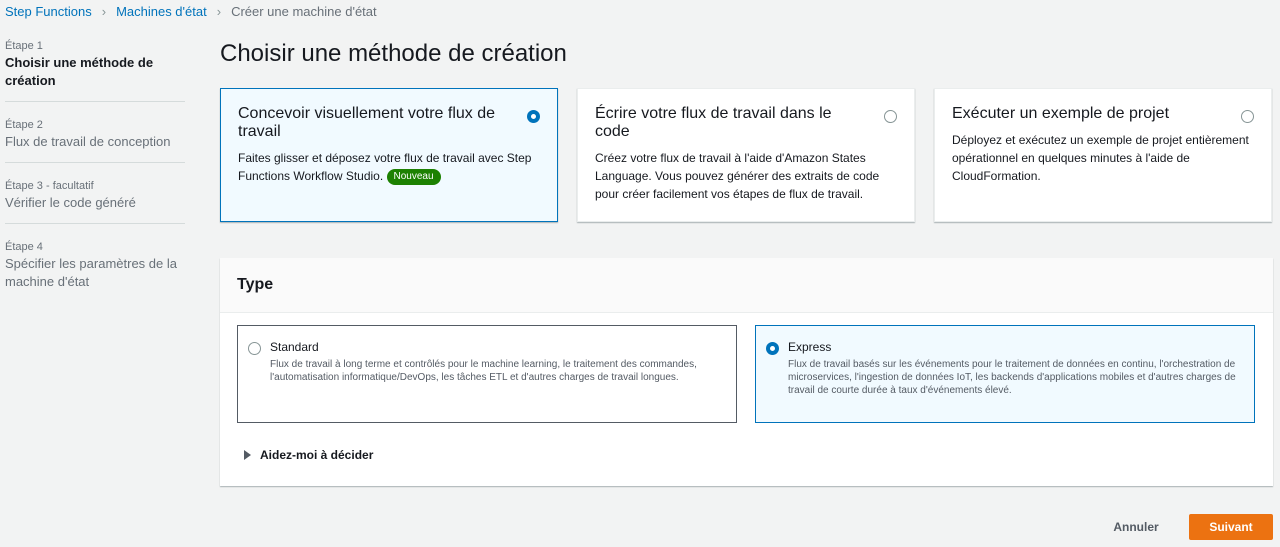  Describe the element at coordinates (317, 455) in the screenshot. I see `help-me-decide-label: Aidez-moi à décider` at that location.